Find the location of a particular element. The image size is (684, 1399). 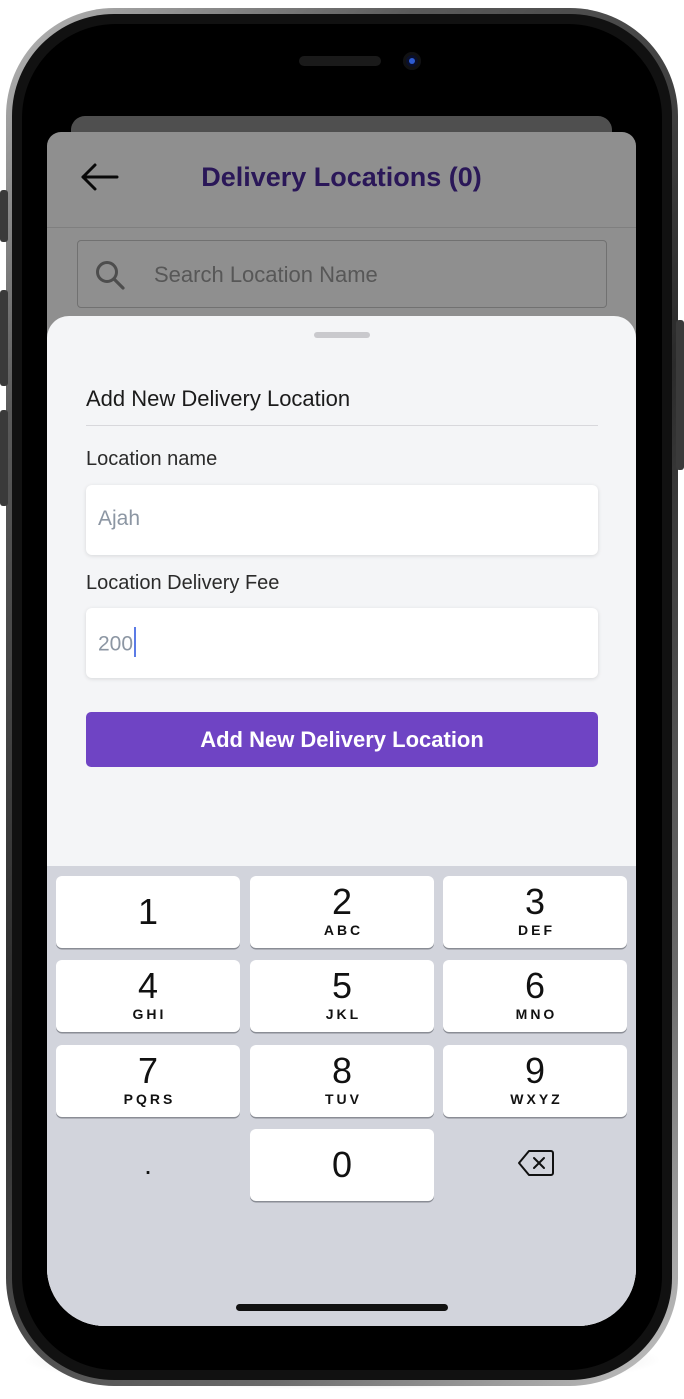

home-indicator is located at coordinates (342, 1307).